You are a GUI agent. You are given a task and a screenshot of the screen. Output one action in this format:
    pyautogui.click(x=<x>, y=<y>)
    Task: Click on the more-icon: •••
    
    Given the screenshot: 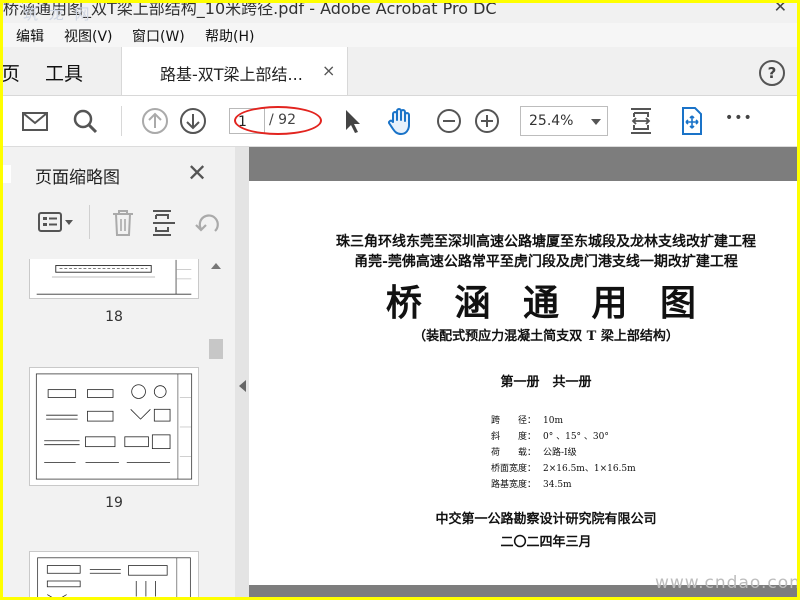 What is the action you would take?
    pyautogui.click(x=741, y=126)
    